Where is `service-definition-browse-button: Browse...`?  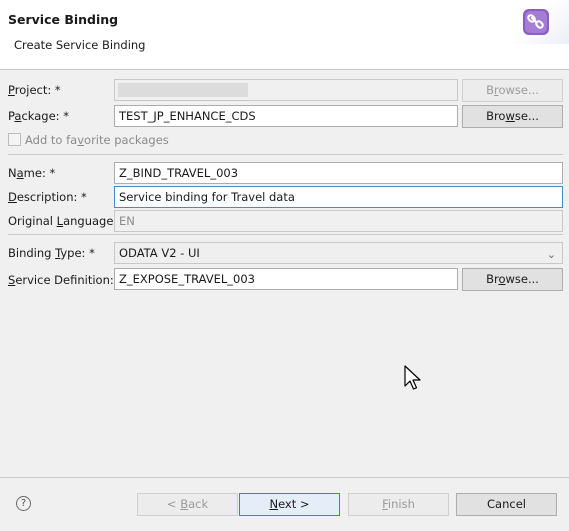
service-definition-browse-button: Browse... is located at coordinates (512, 279).